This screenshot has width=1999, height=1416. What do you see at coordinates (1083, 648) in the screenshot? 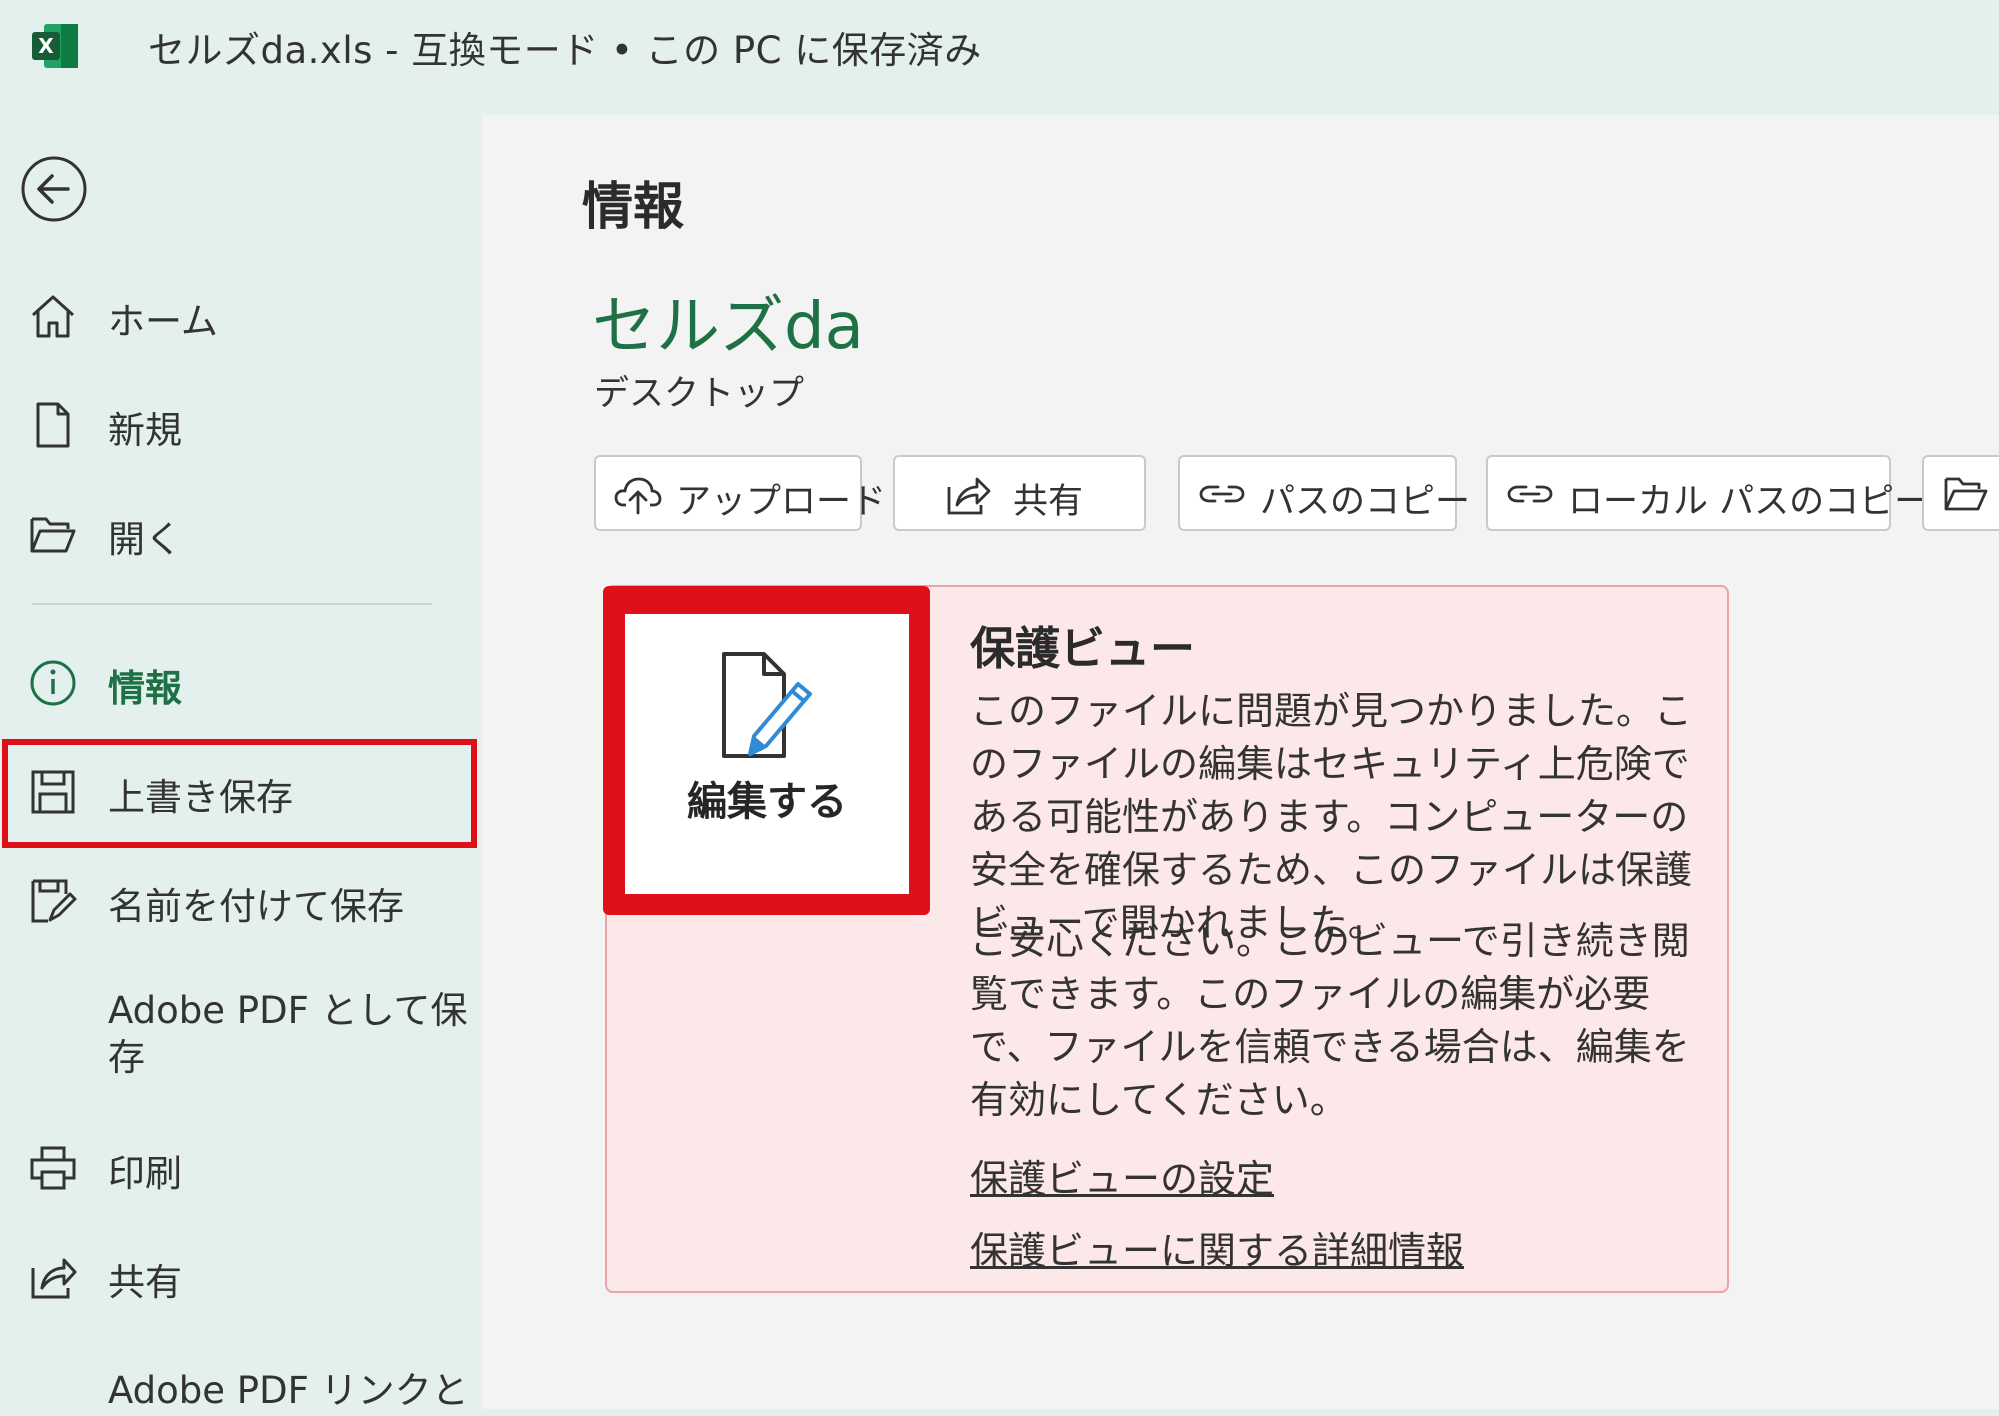
I see `protected-view-title: 保護ビュー` at bounding box center [1083, 648].